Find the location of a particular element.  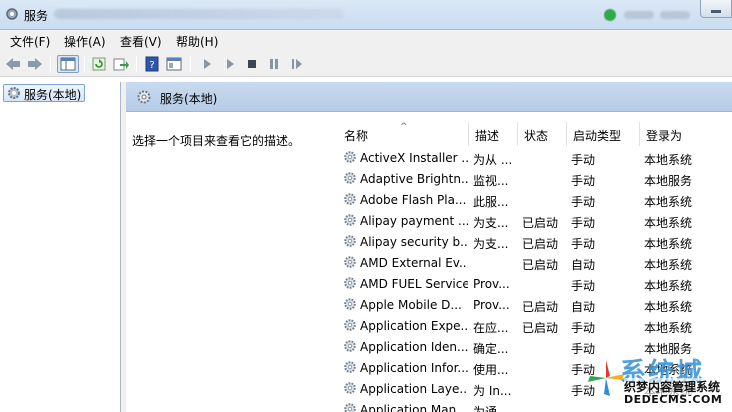

restart-play-button is located at coordinates (230, 64).